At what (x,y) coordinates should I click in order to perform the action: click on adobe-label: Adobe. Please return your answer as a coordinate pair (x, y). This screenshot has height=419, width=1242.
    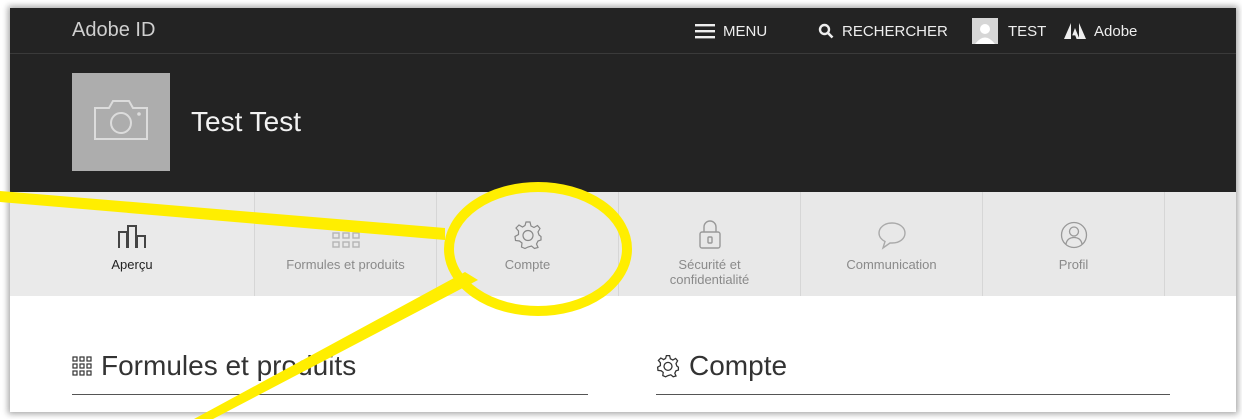
    Looking at the image, I should click on (1116, 31).